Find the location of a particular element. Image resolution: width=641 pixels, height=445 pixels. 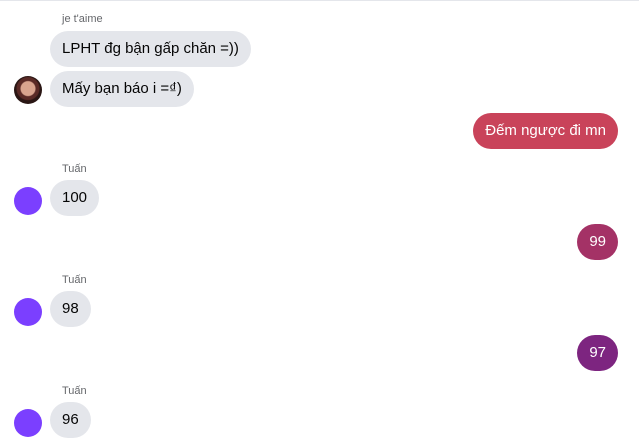

message-bubble: LPHT đg bận gấp chăn =)) is located at coordinates (150, 49).